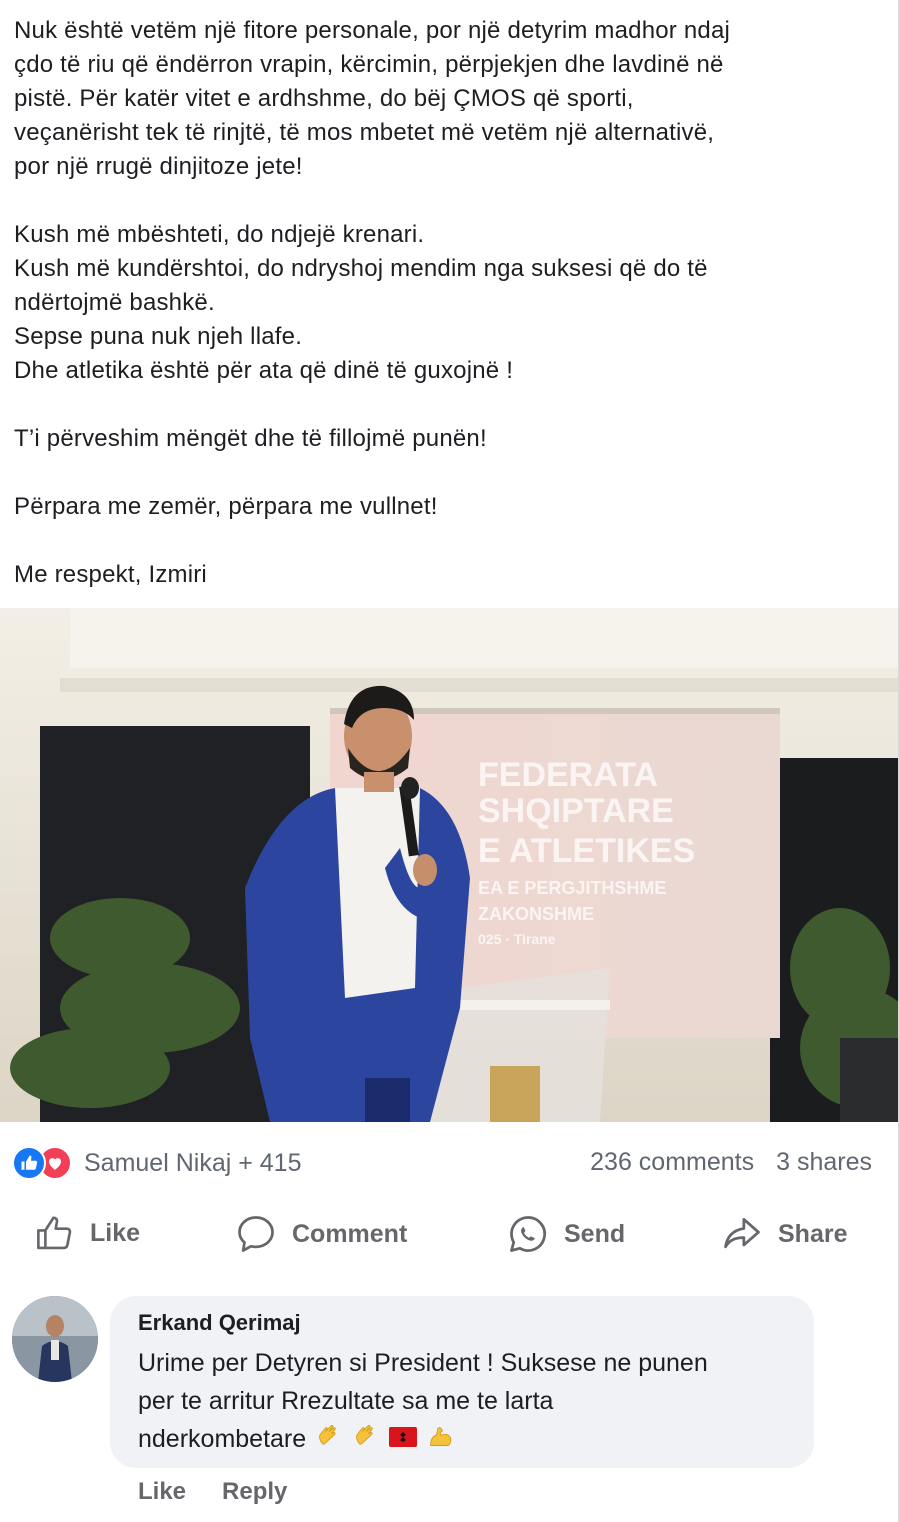 This screenshot has width=900, height=1522. What do you see at coordinates (346, 1401) in the screenshot?
I see `comment-line: per te arritur Rrezultate sa me te larta` at bounding box center [346, 1401].